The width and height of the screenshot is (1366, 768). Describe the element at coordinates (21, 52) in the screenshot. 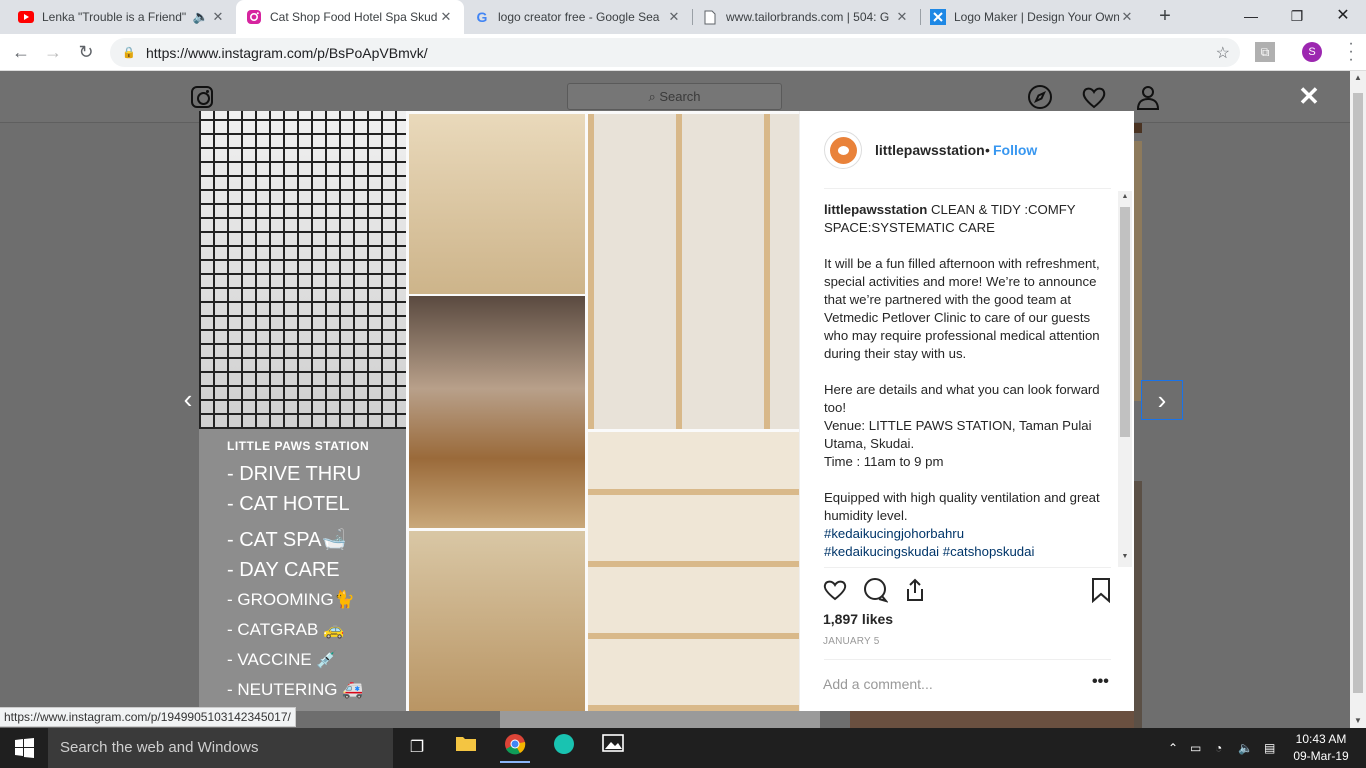

I see `back-button: ←` at that location.